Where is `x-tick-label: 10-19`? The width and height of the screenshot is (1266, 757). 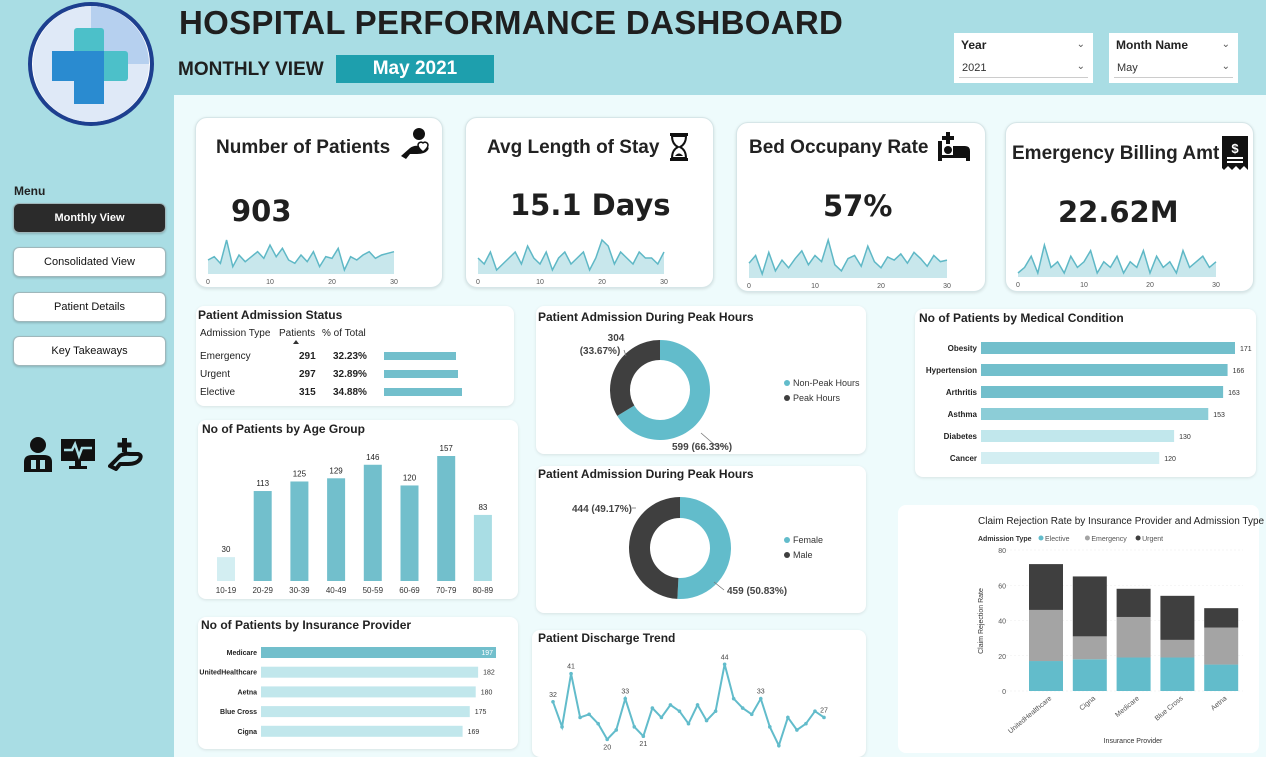
x-tick-label: 10-19 is located at coordinates (226, 590).